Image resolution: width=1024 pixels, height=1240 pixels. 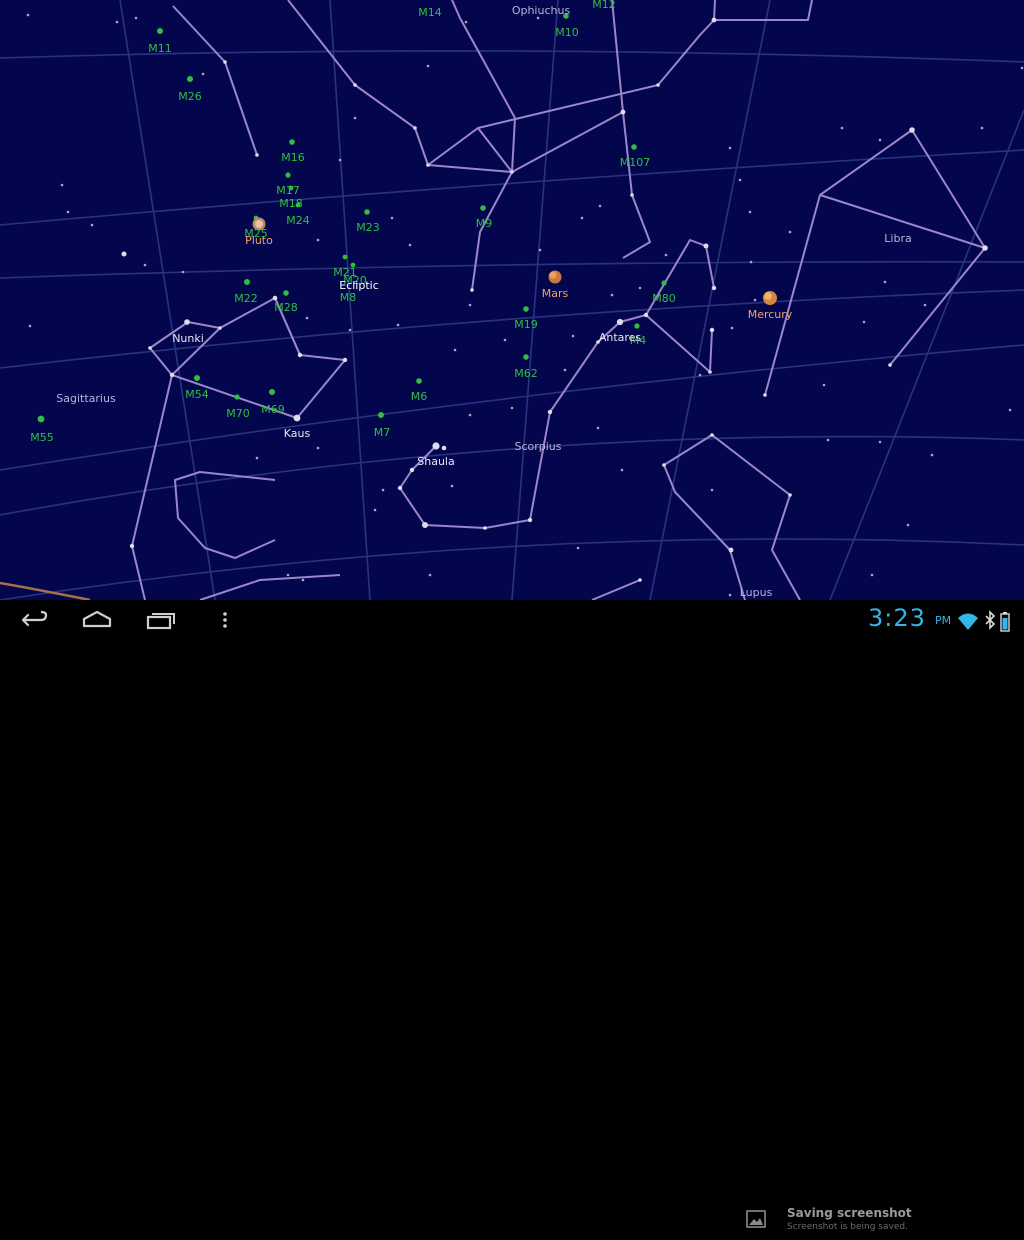 I want to click on home-icon, so click(x=97, y=619).